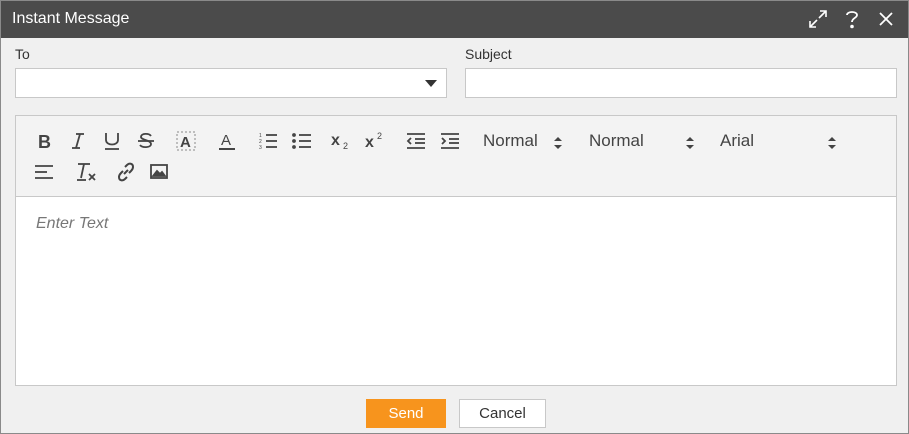 This screenshot has height=434, width=909. I want to click on ordered-list-icon: 1 2 3, so click(268, 141).